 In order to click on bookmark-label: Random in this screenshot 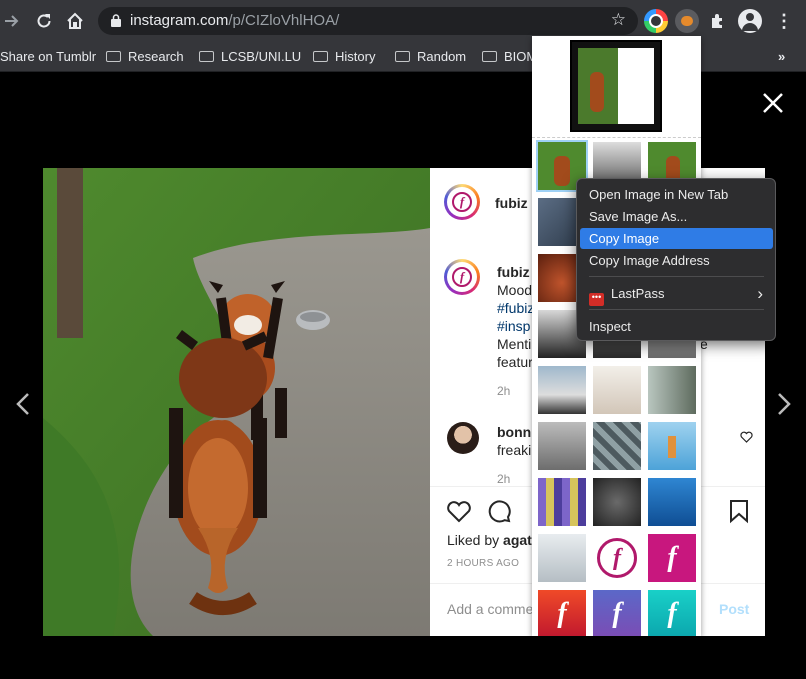, I will do `click(442, 56)`.